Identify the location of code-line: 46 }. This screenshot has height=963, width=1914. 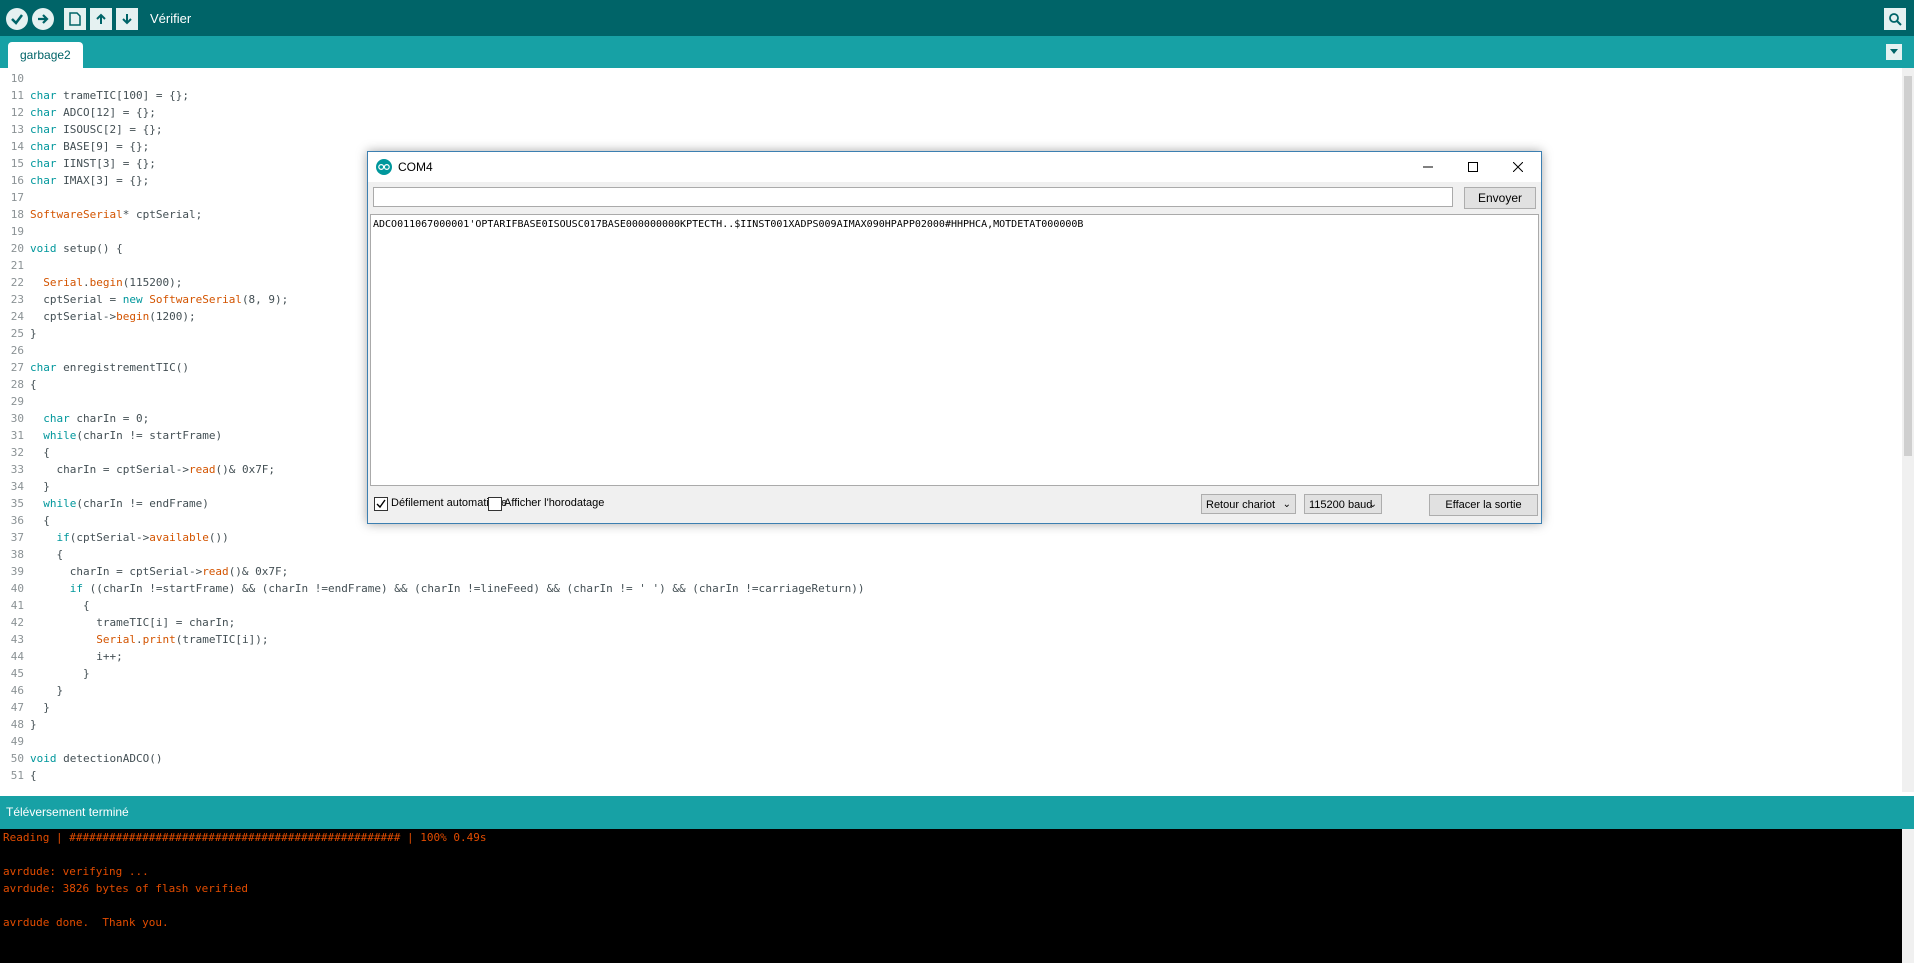
(951, 690).